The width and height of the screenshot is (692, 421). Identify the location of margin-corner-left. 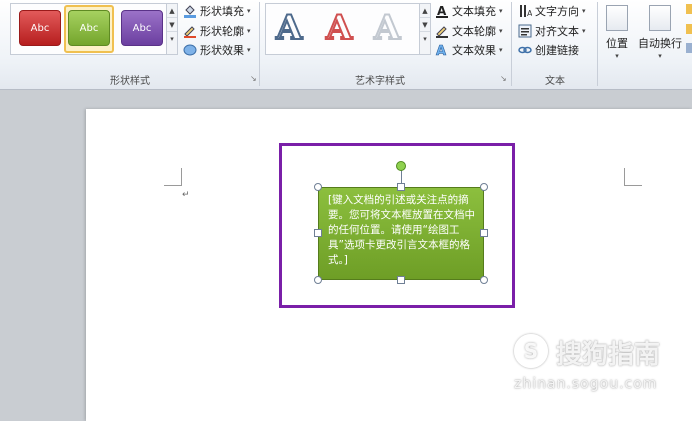
(173, 177).